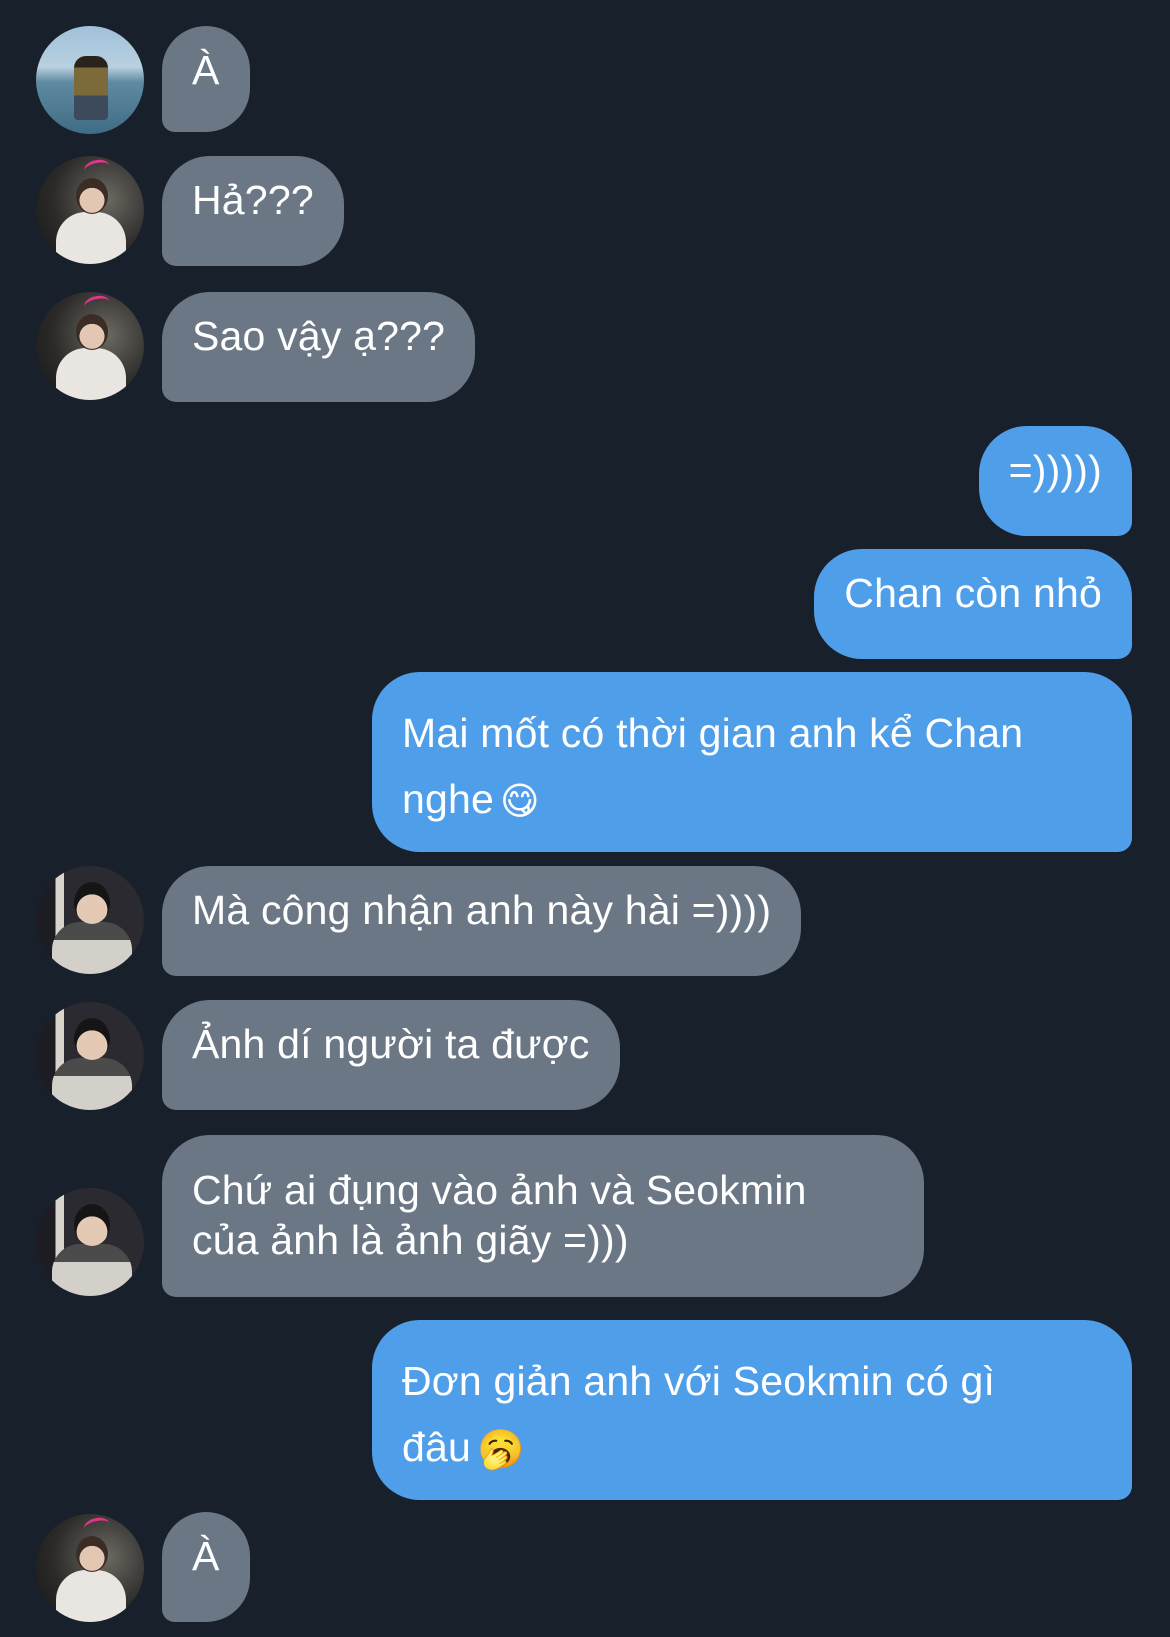 The height and width of the screenshot is (1637, 1170). I want to click on message-text: Chan còn nhỏ, so click(973, 593).